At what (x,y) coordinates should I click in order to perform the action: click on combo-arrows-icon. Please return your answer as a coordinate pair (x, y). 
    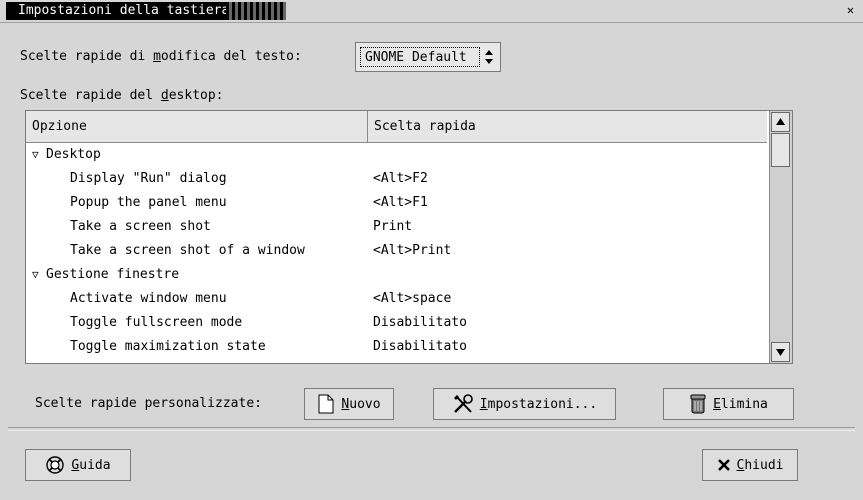
    Looking at the image, I should click on (489, 57).